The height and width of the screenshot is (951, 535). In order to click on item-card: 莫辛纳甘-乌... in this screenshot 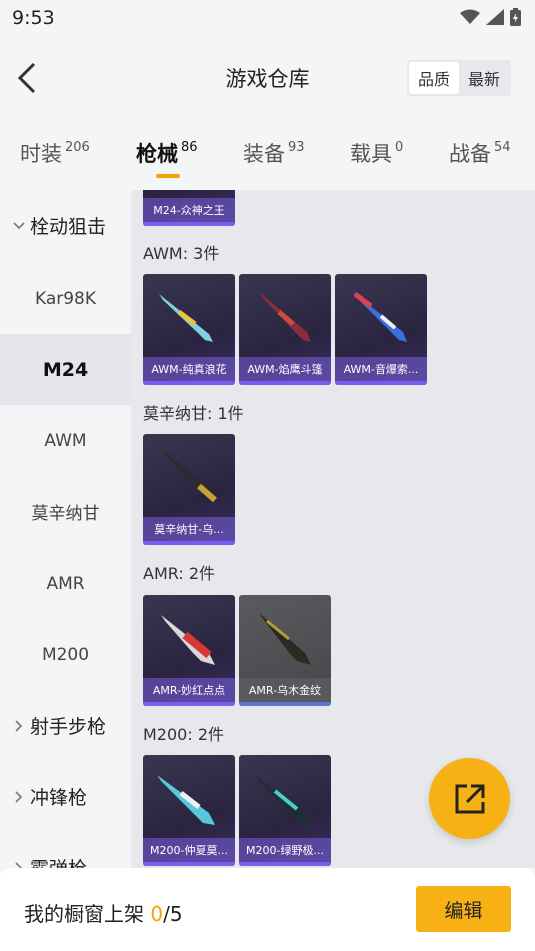, I will do `click(189, 489)`.